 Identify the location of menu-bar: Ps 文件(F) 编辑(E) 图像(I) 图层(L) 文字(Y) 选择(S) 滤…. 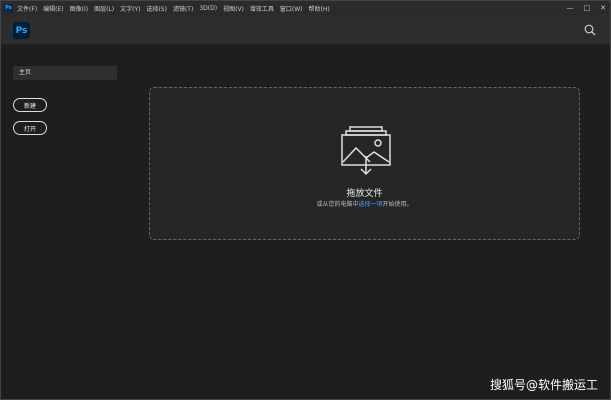
(305, 8).